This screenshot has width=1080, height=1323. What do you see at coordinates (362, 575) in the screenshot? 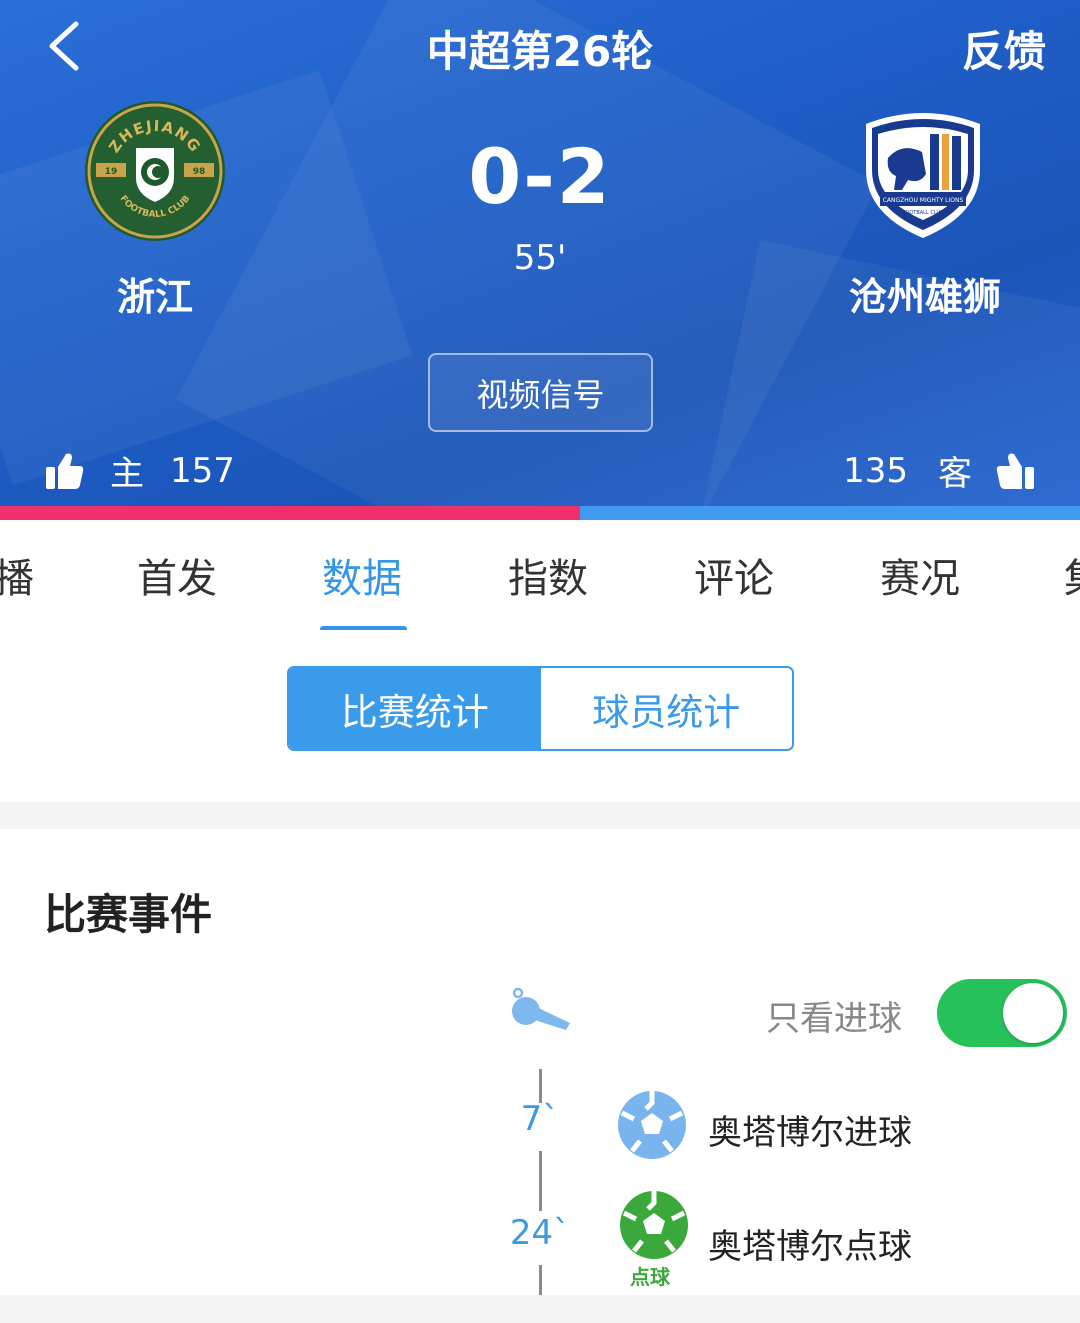
I see `tab-data: 数据` at bounding box center [362, 575].